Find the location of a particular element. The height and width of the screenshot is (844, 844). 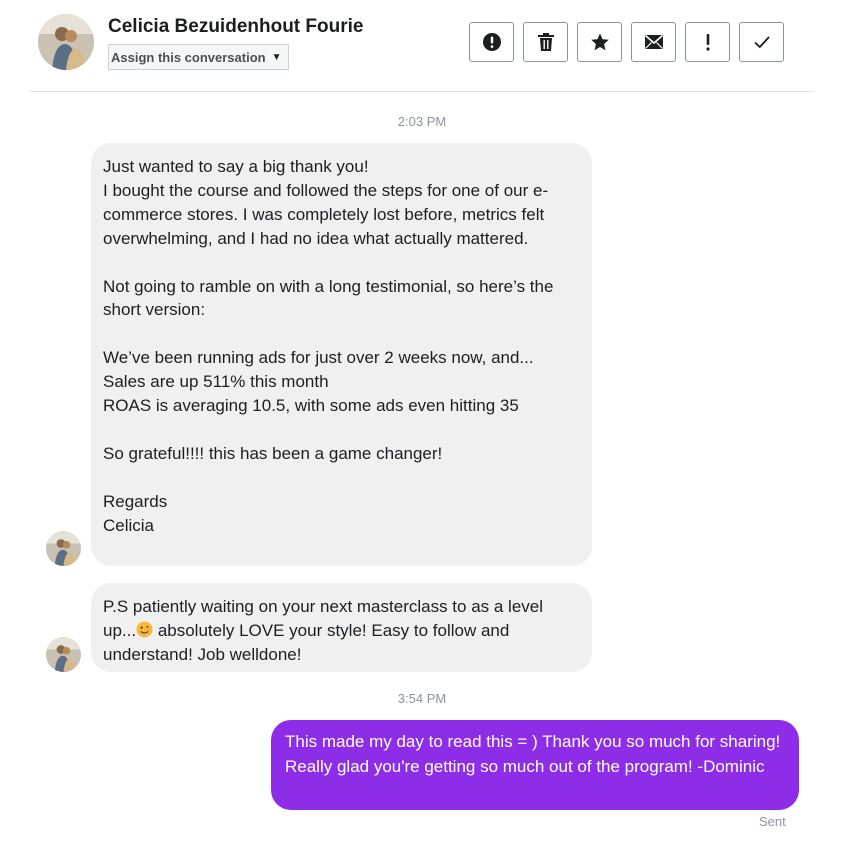

mark-done-button is located at coordinates (761, 42).